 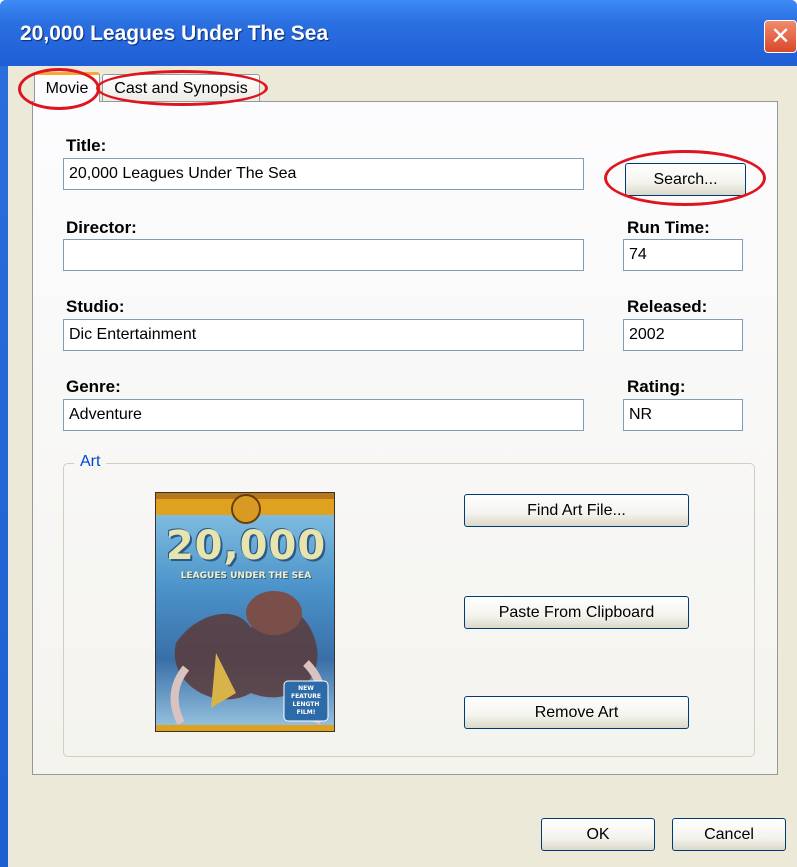 I want to click on cancel-button: Cancel, so click(x=729, y=834).